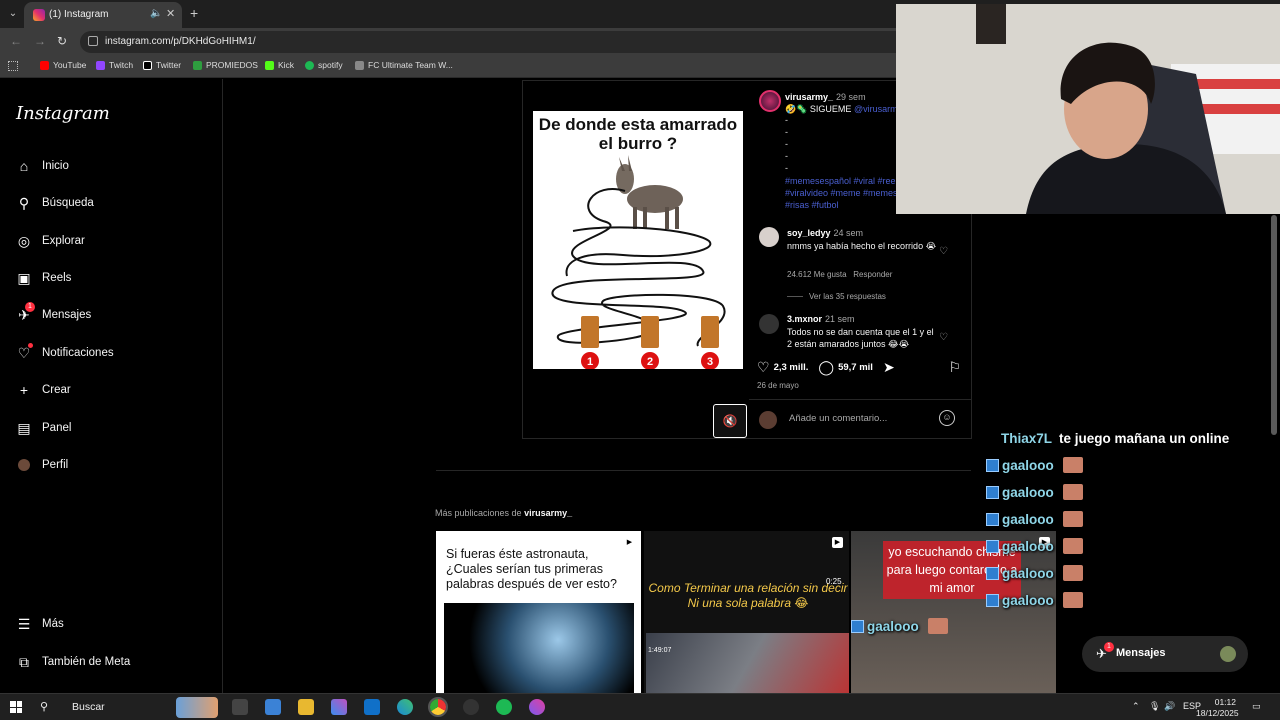  What do you see at coordinates (162, 65) in the screenshot?
I see `bookmark-twitter: Twitter` at bounding box center [162, 65].